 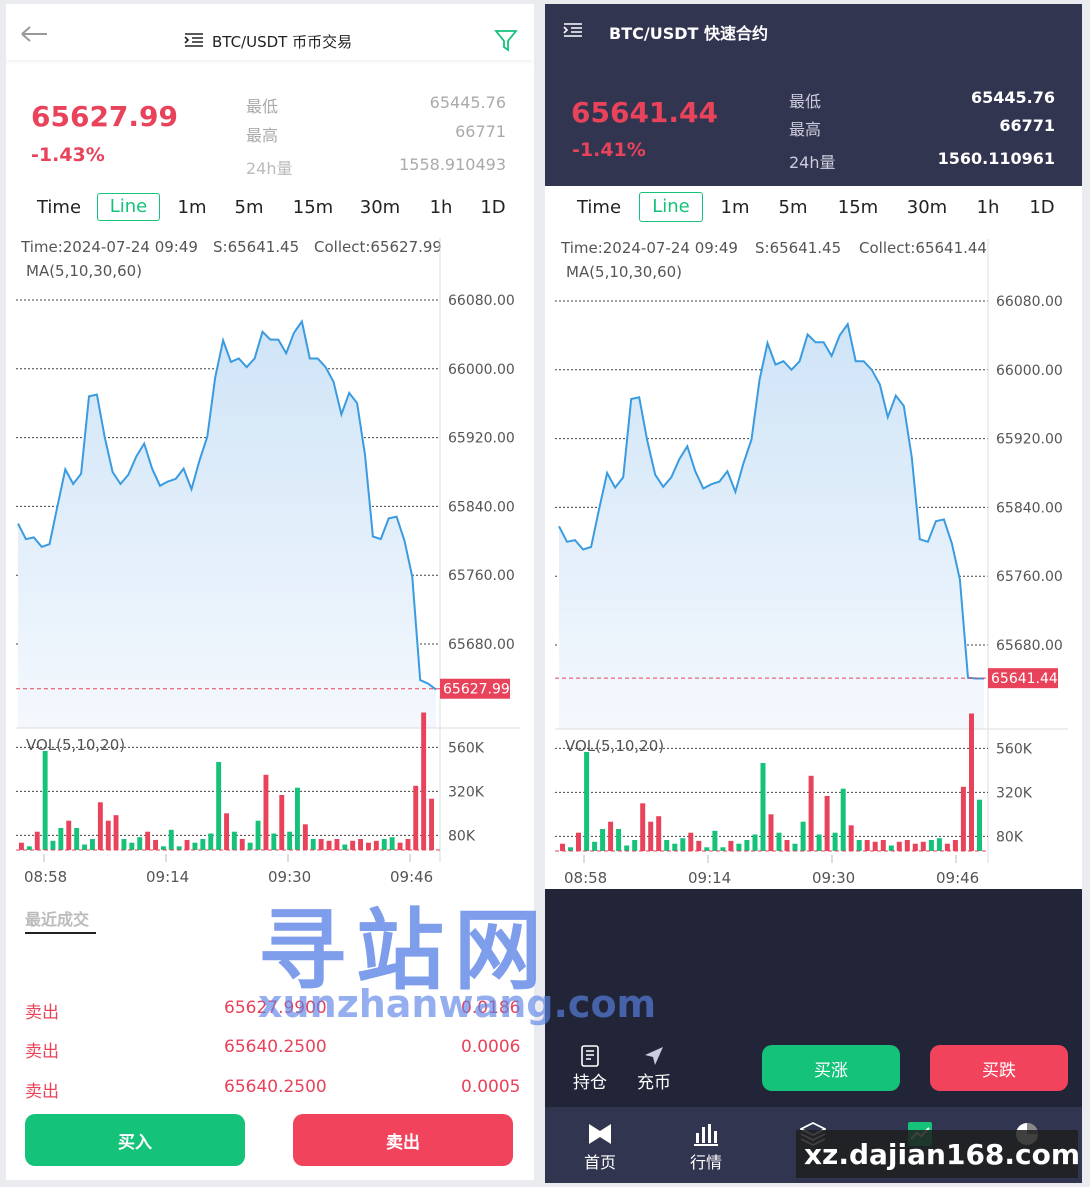 What do you see at coordinates (1029, 577) in the screenshot?
I see `y-tick-label: 65760.00` at bounding box center [1029, 577].